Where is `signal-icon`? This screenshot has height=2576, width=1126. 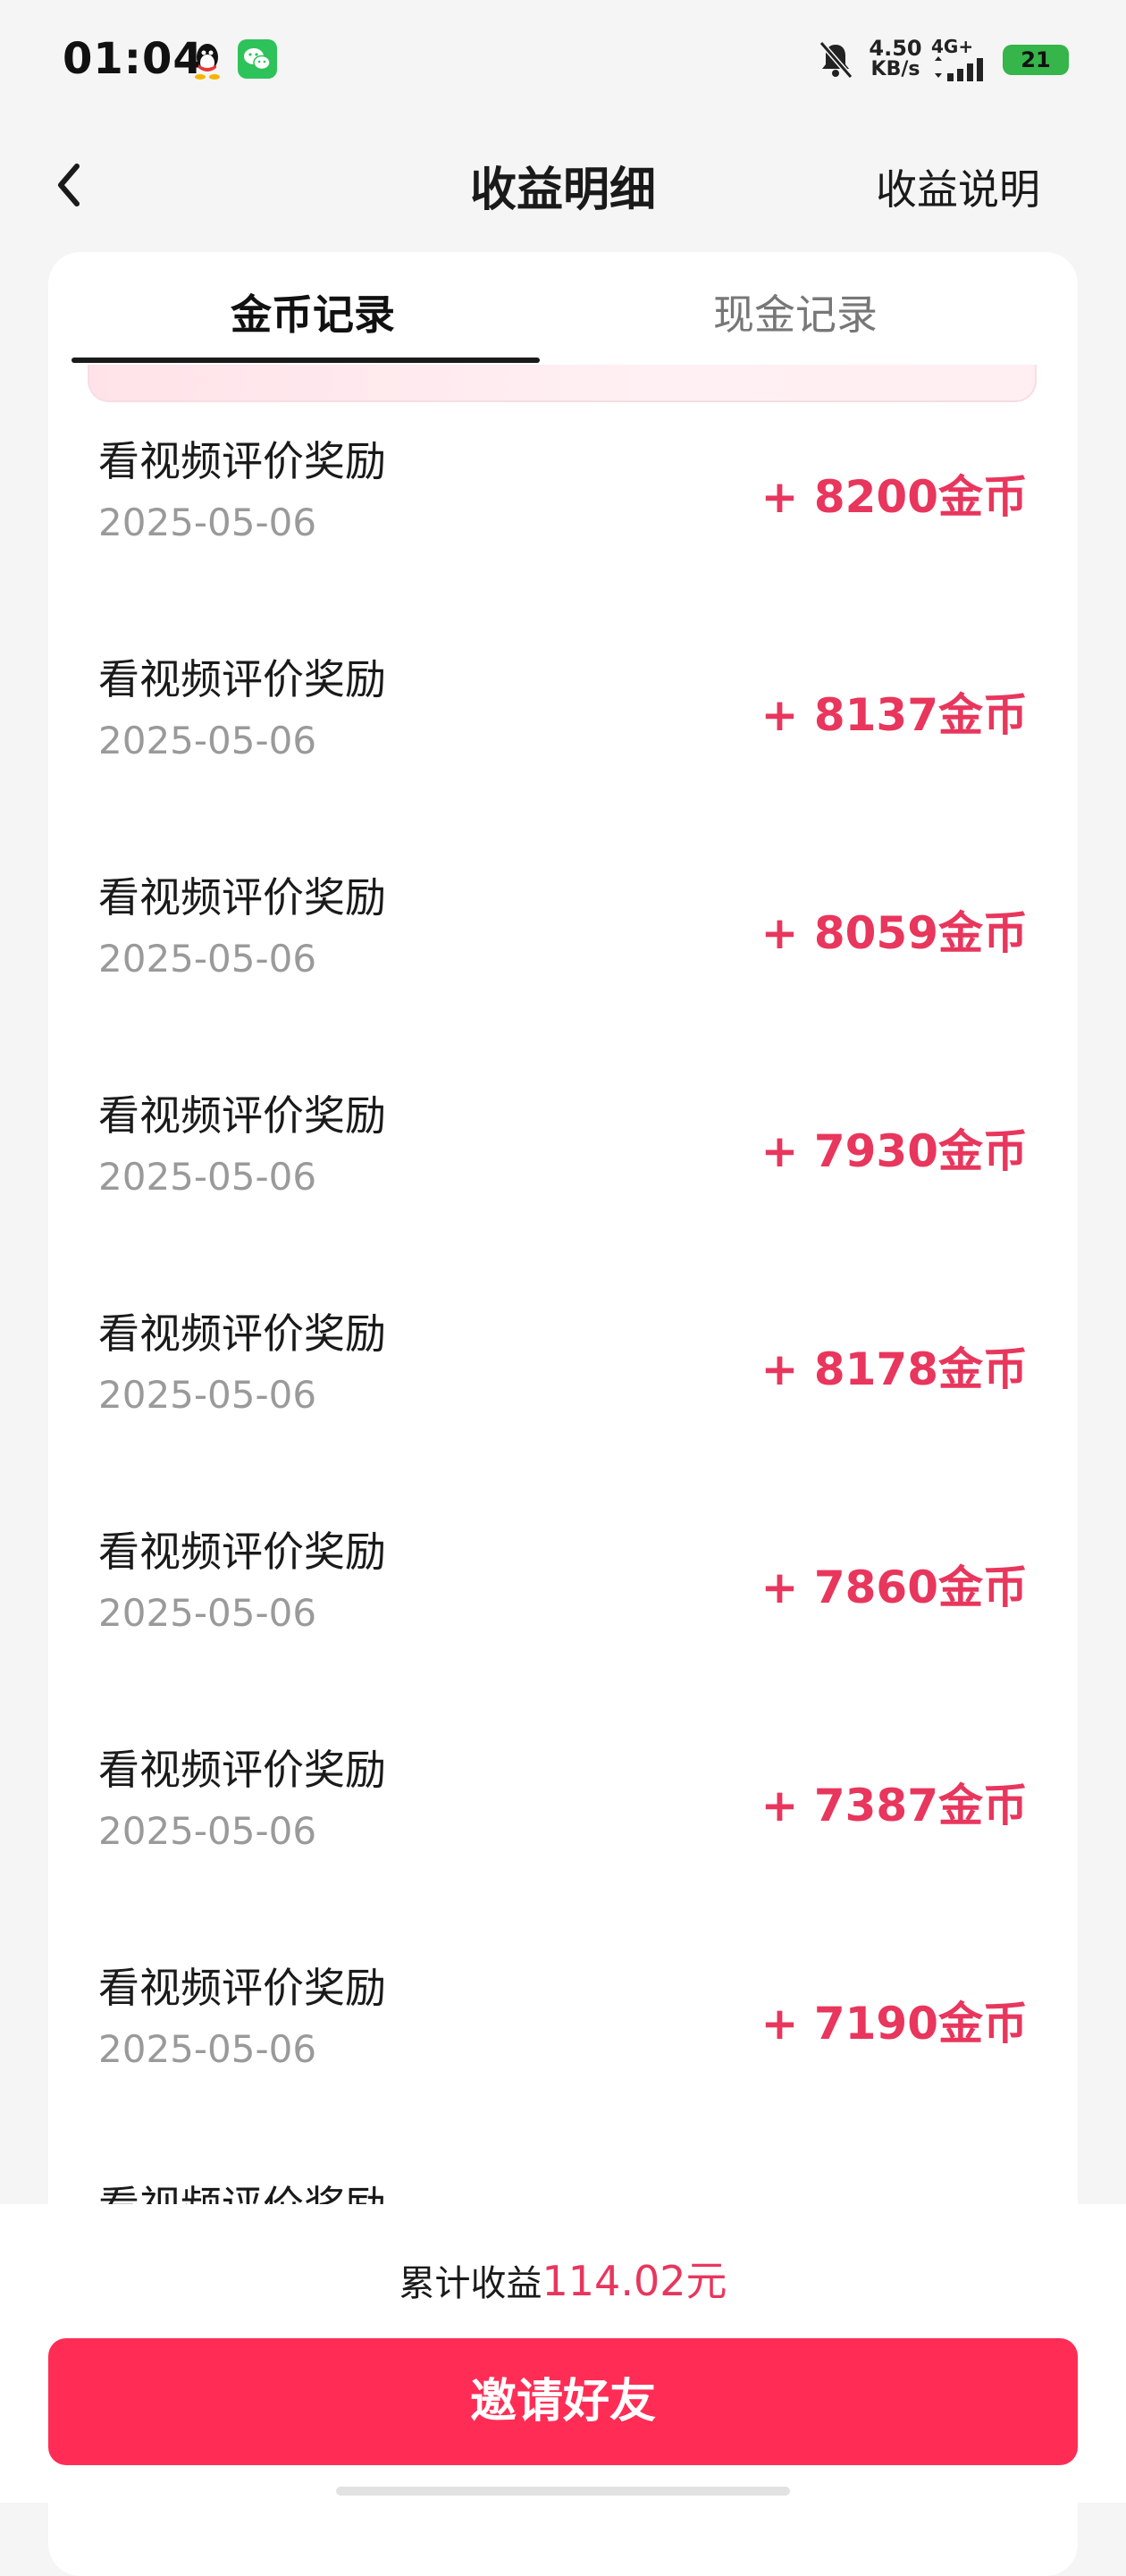 signal-icon is located at coordinates (959, 69).